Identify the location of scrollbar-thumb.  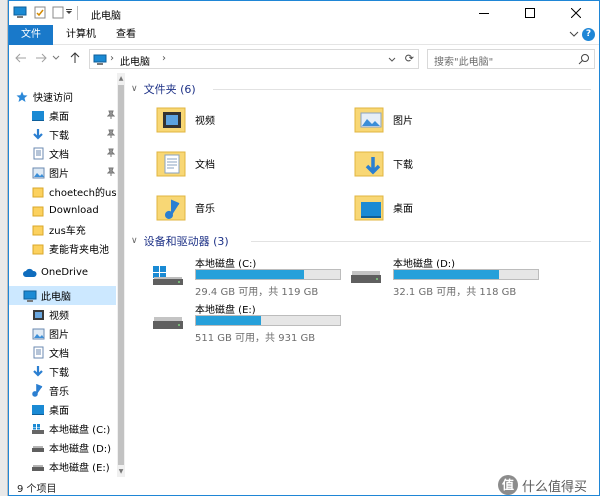
(121, 275).